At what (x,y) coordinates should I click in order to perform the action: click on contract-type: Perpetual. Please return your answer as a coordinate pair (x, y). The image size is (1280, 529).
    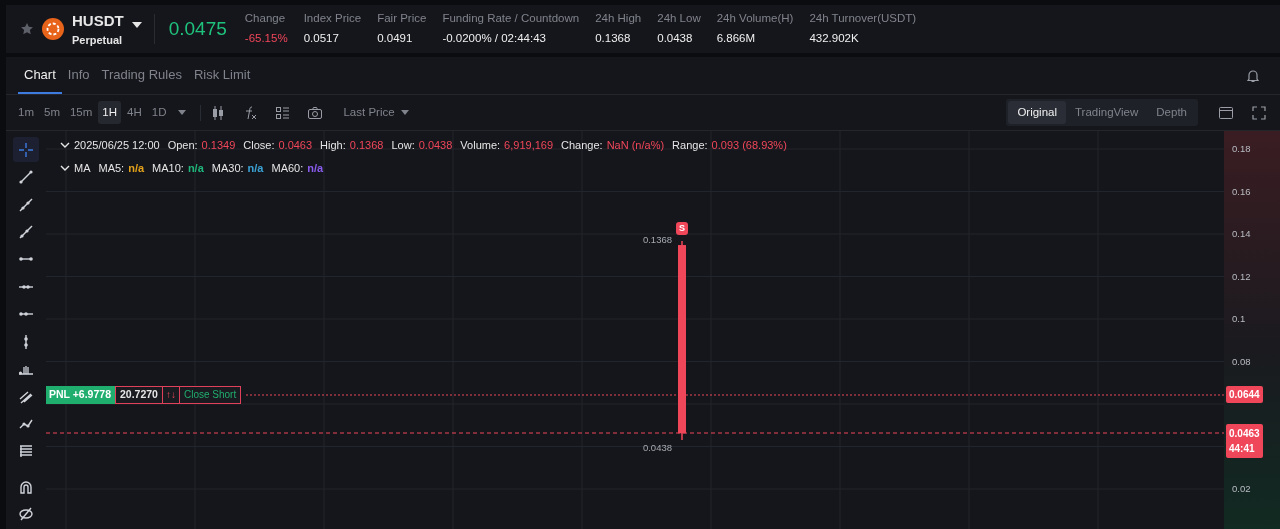
    Looking at the image, I should click on (98, 40).